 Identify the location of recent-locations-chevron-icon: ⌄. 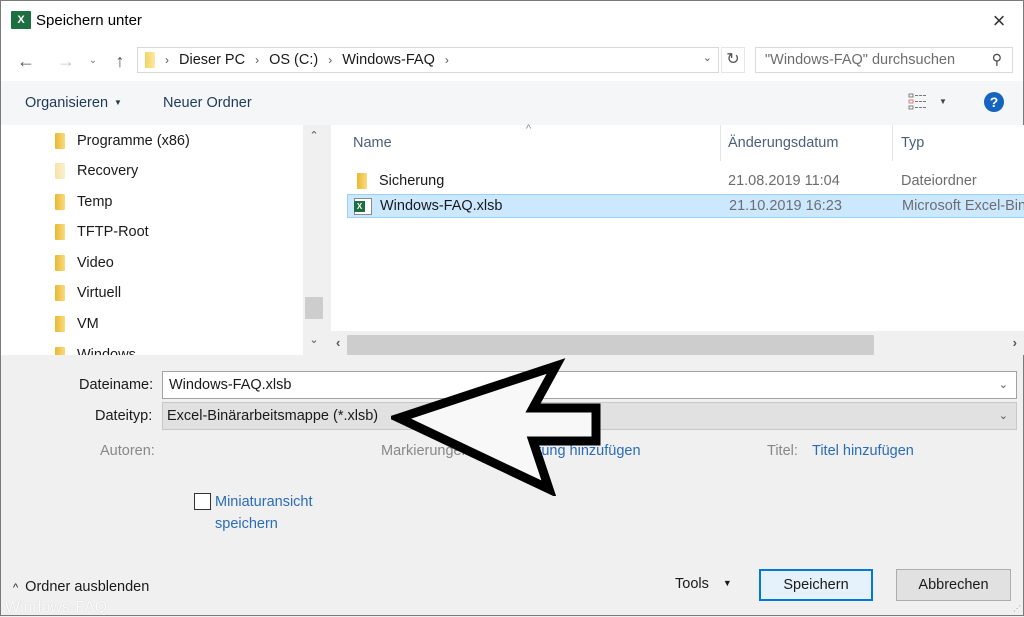
(93, 61).